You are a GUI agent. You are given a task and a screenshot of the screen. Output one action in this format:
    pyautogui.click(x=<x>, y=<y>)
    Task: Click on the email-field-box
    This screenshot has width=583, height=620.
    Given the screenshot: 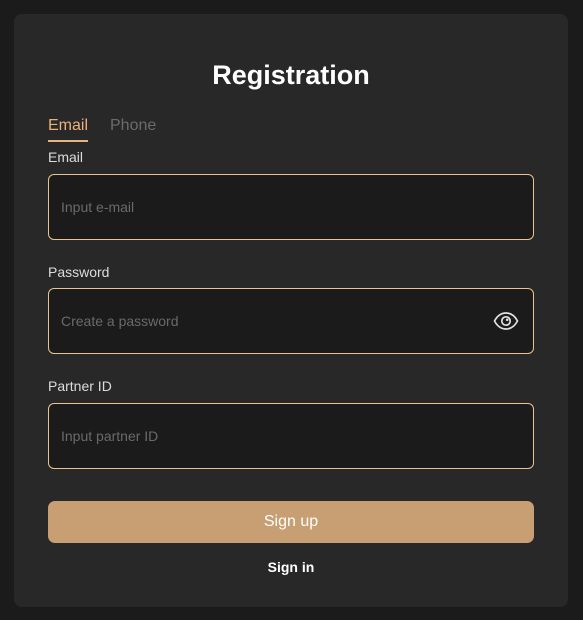 What is the action you would take?
    pyautogui.click(x=291, y=207)
    